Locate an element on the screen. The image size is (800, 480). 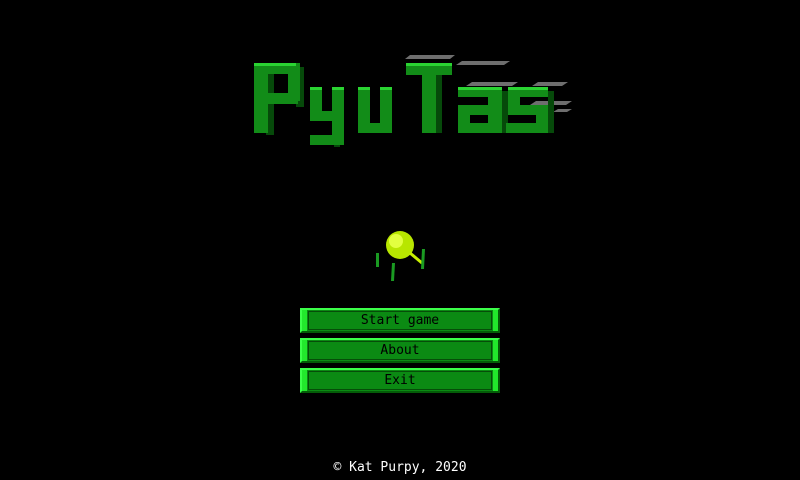
about-button: About is located at coordinates (400, 350).